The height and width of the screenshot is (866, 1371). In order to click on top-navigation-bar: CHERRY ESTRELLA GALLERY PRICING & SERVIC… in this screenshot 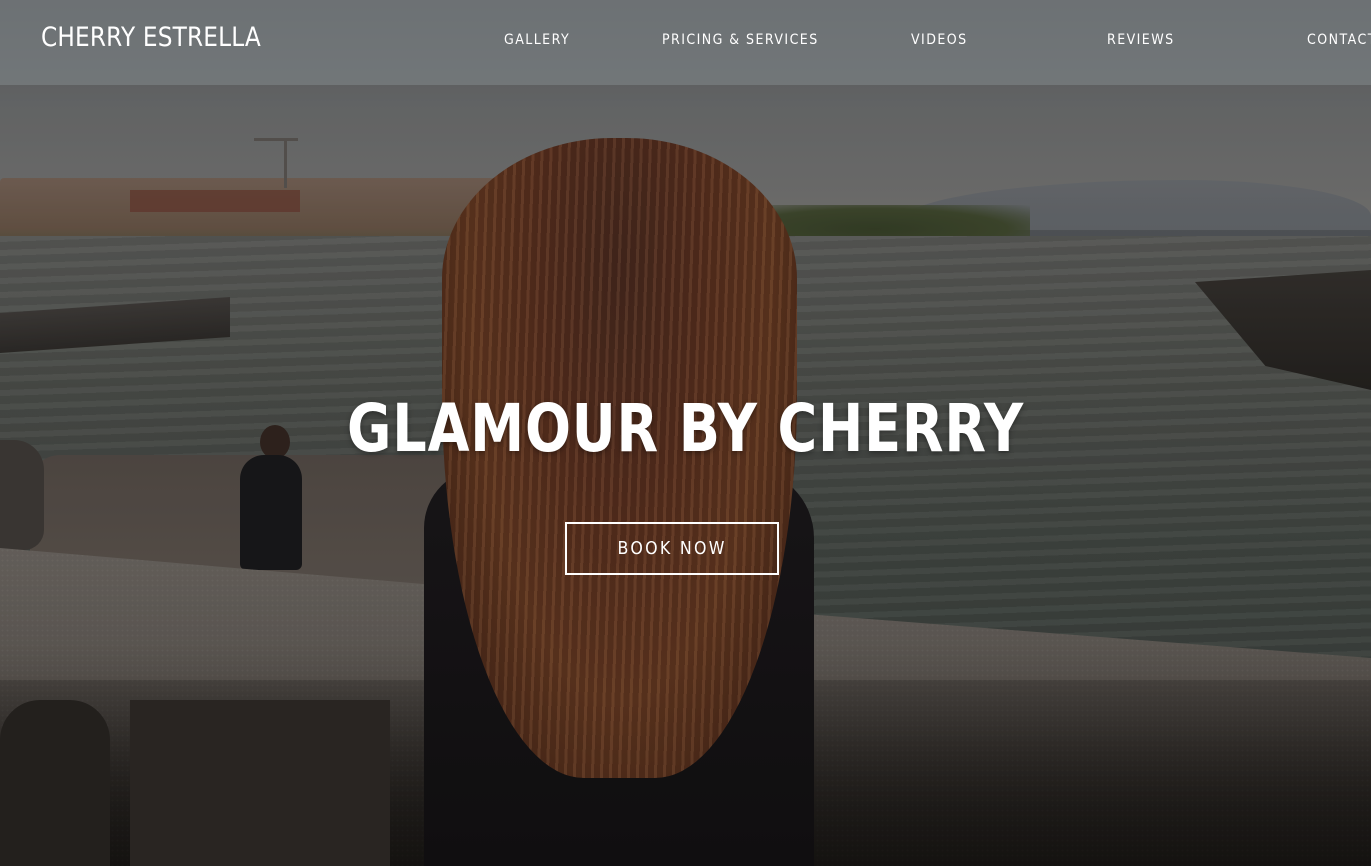, I will do `click(685, 42)`.